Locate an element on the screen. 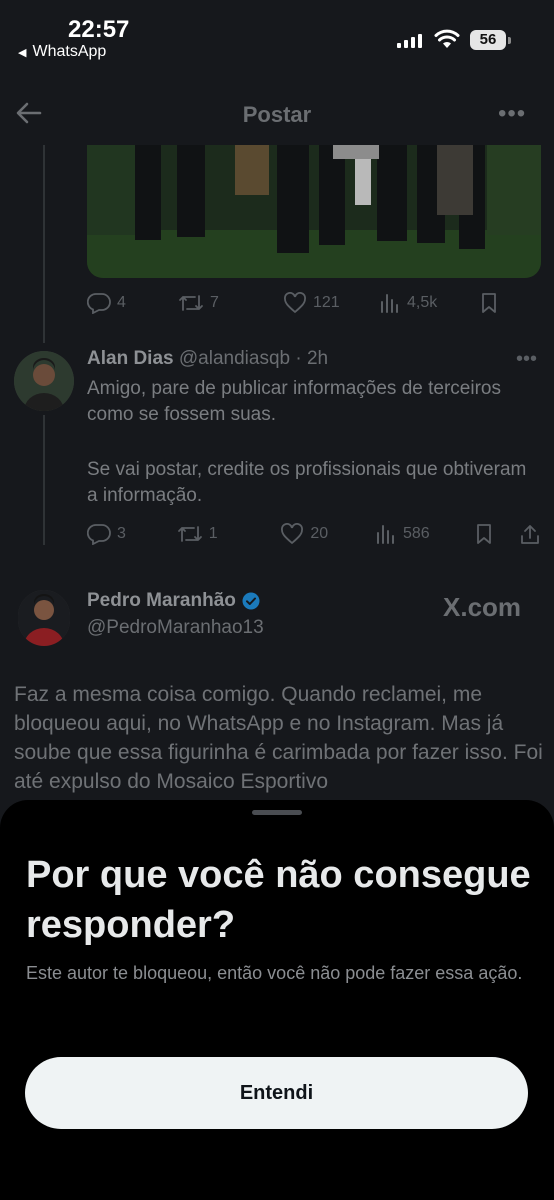 Image resolution: width=554 pixels, height=1200 pixels. battery-indicator: 56 is located at coordinates (488, 40).